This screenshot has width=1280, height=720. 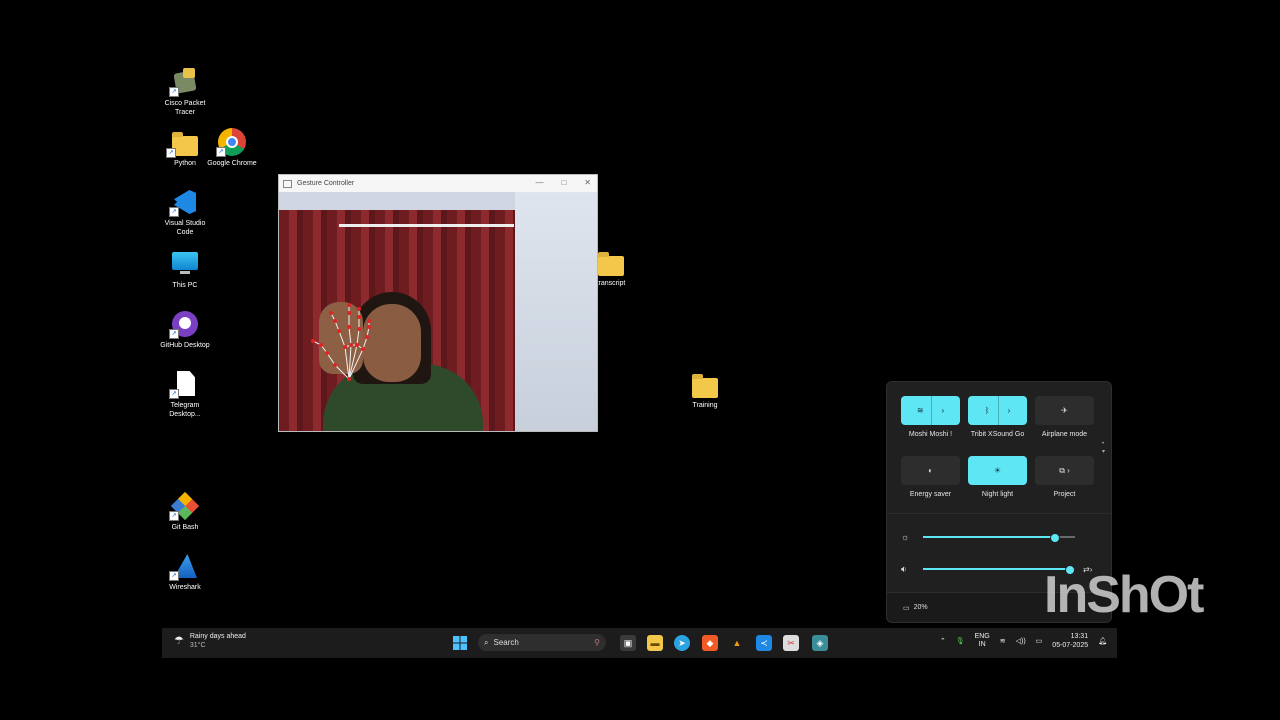 What do you see at coordinates (556, 311) in the screenshot?
I see `wall` at bounding box center [556, 311].